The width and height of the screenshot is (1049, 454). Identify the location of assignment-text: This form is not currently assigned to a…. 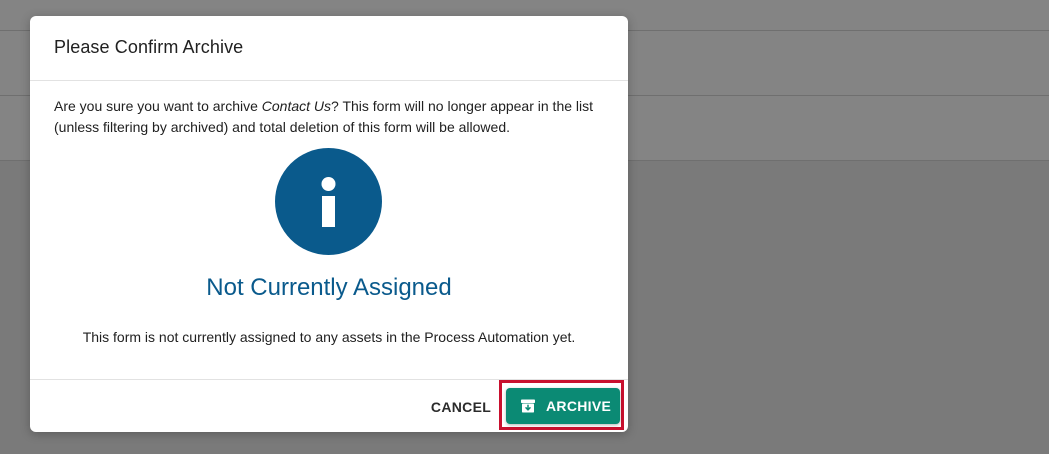
(329, 337).